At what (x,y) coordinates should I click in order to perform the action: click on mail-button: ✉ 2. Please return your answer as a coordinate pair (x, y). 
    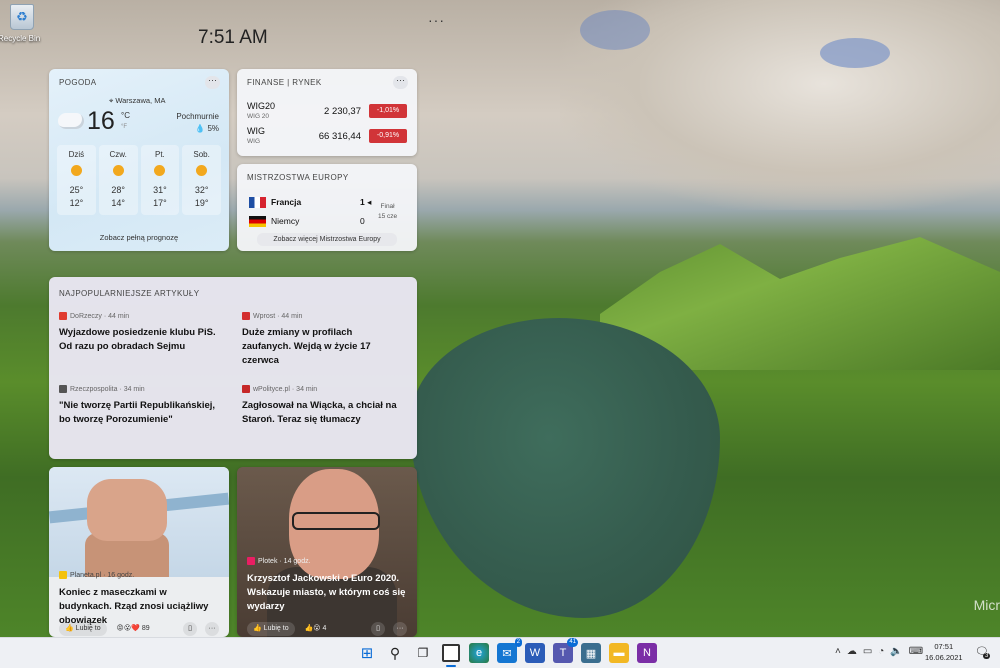
    Looking at the image, I should click on (509, 650).